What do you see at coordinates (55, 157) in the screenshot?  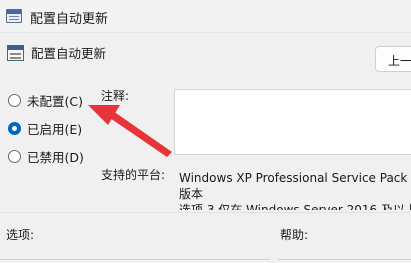 I see `disabled-label: 已禁用(D)` at bounding box center [55, 157].